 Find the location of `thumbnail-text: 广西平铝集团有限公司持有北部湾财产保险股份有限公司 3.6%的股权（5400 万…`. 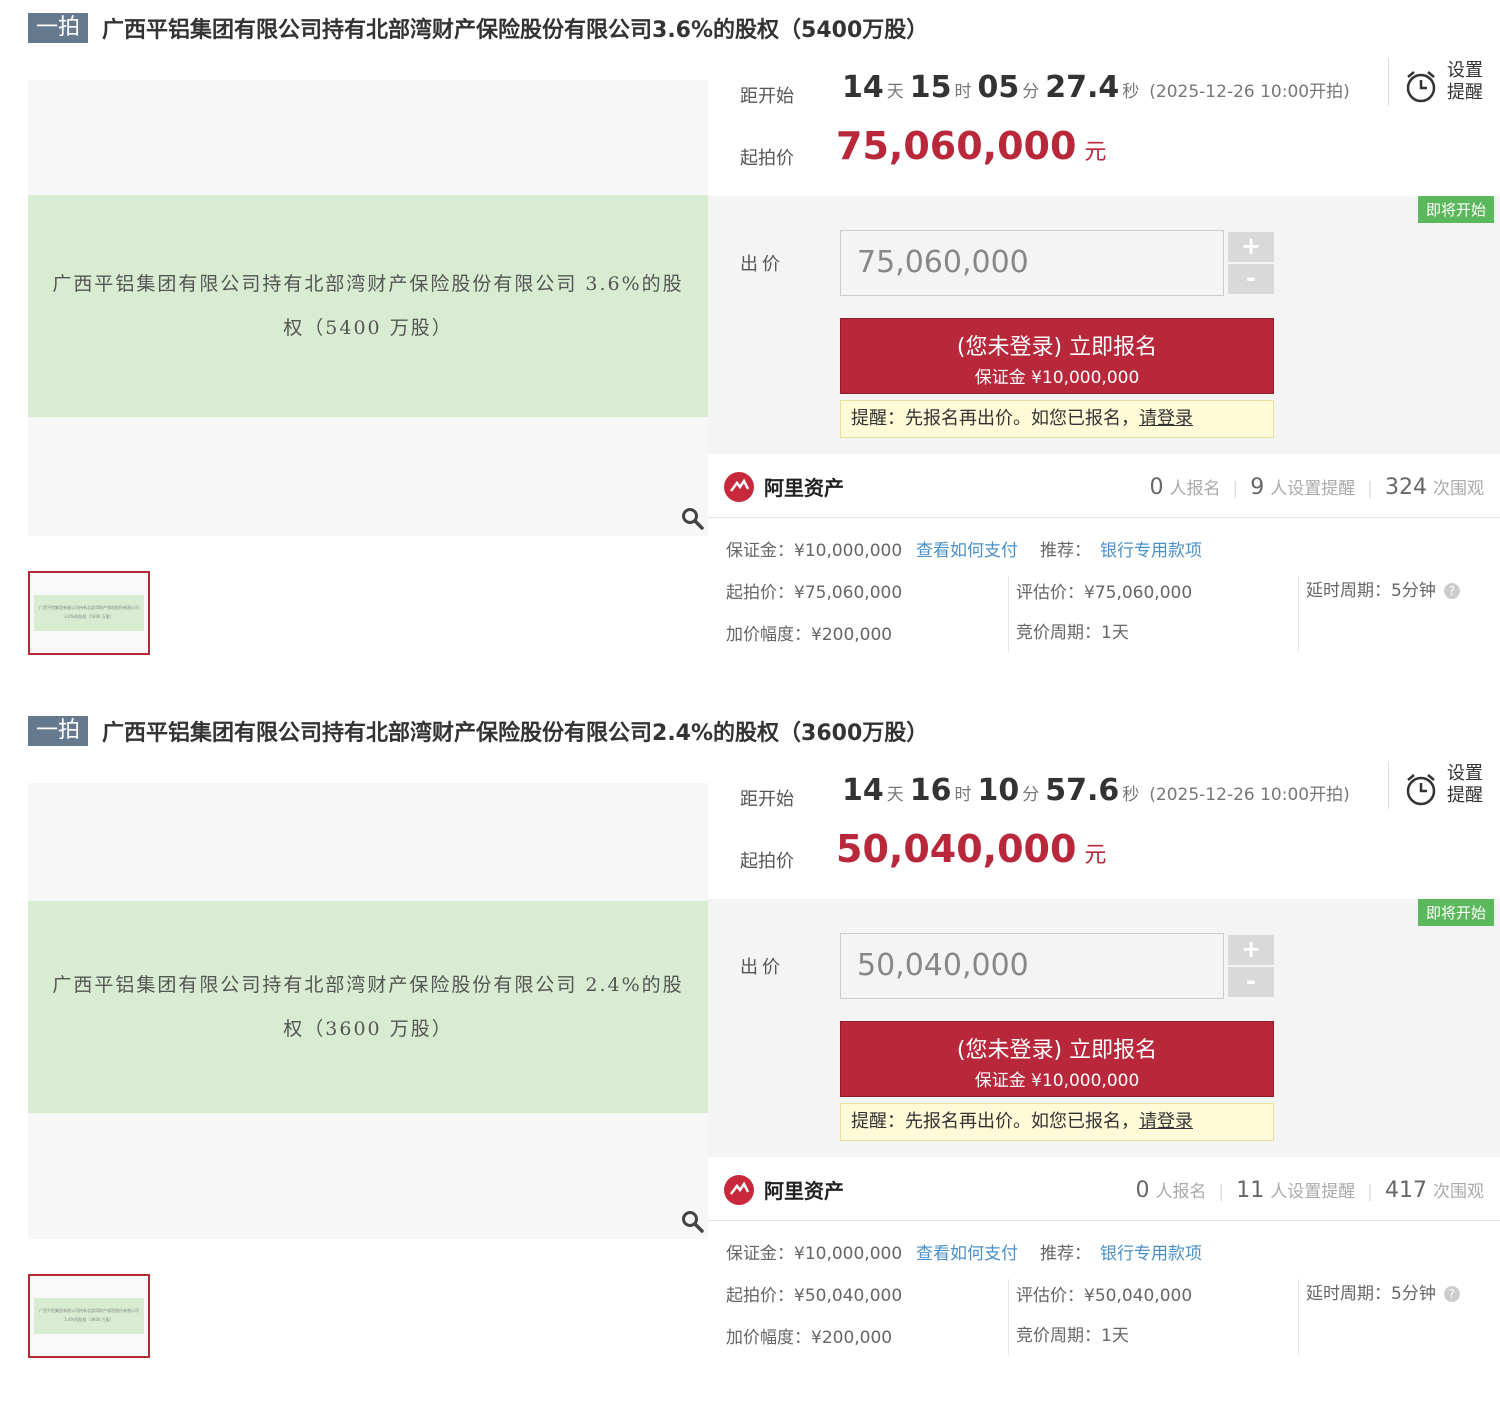

thumbnail-text: 广西平铝集团有限公司持有北部湾财产保险股份有限公司 3.6%的股权（5400 万… is located at coordinates (89, 613).